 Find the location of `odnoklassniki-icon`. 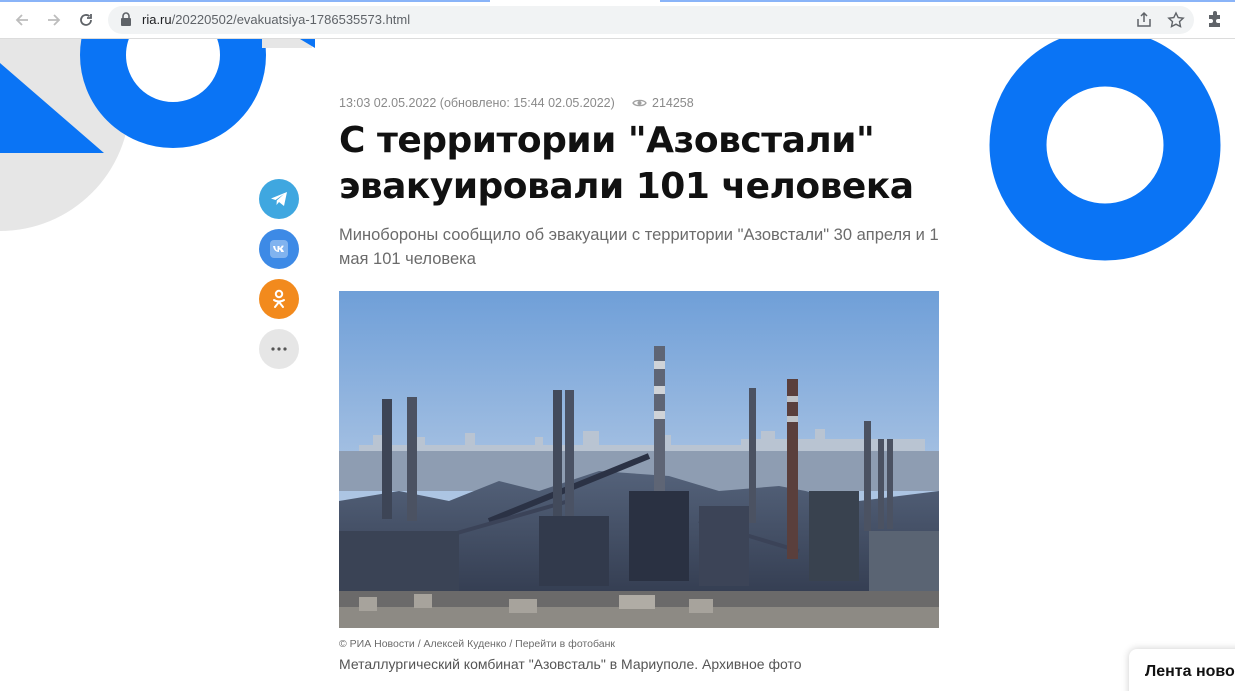

odnoklassniki-icon is located at coordinates (279, 298).